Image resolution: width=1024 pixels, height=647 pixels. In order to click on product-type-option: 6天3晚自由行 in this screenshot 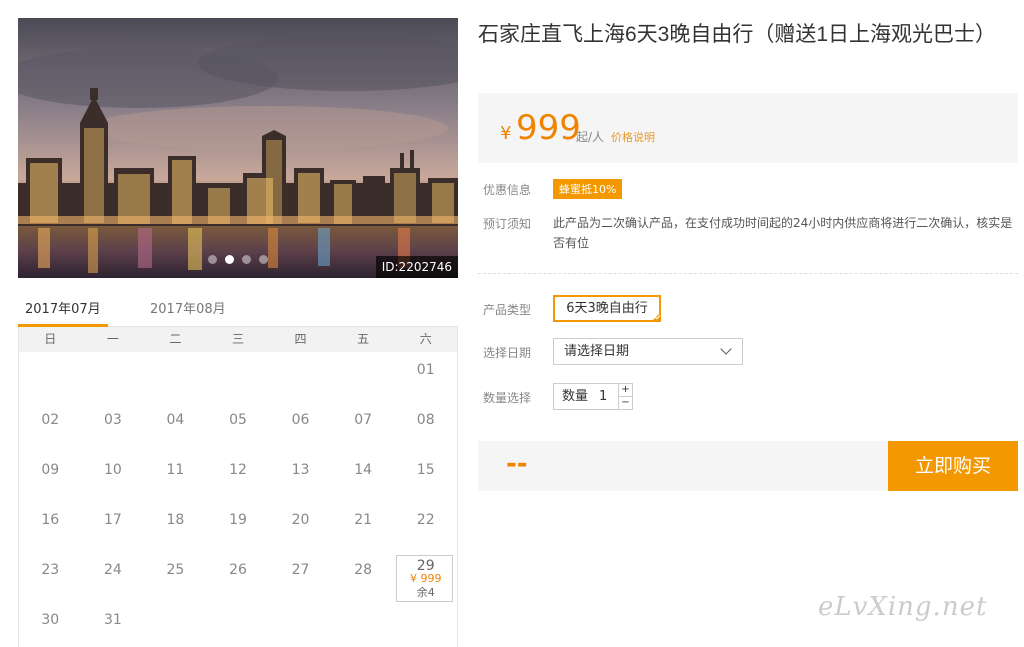, I will do `click(607, 308)`.